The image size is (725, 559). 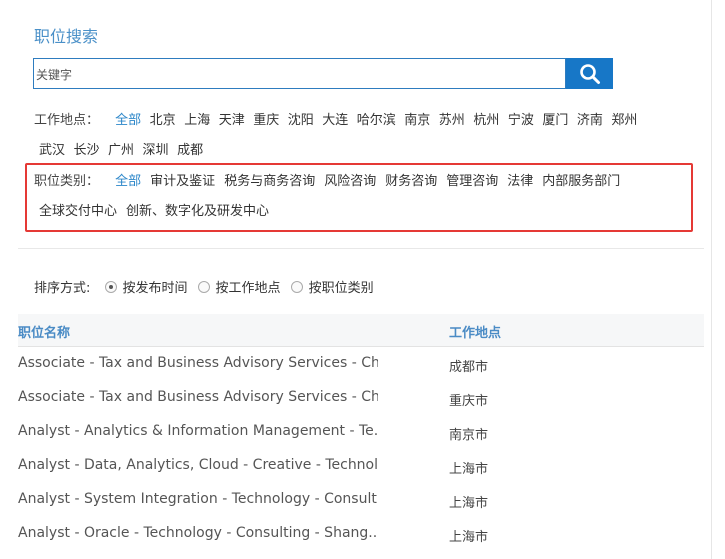 I want to click on column-header-name: 职位名称, so click(x=44, y=333).